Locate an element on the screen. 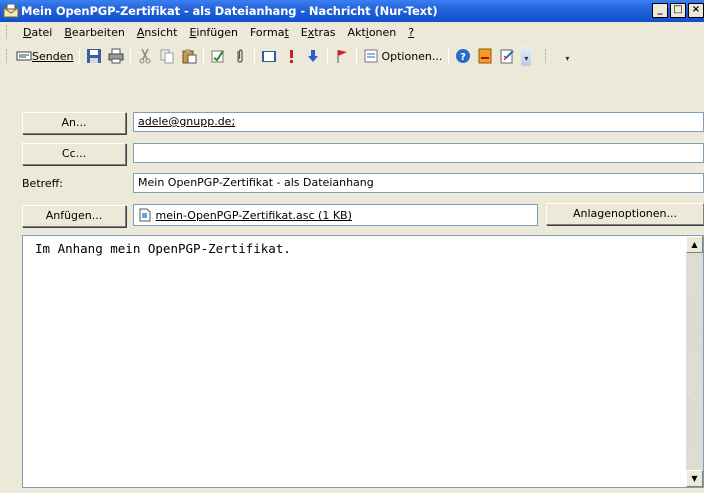  save-icon is located at coordinates (94, 56).